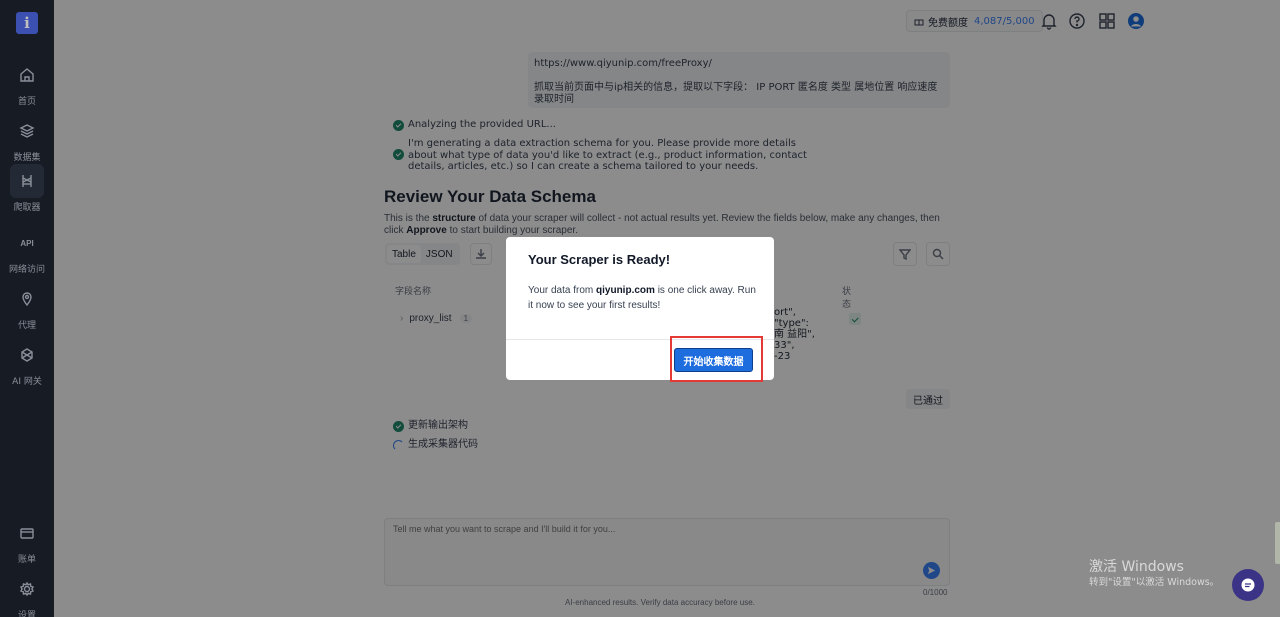 This screenshot has width=1280, height=617. Describe the element at coordinates (27, 308) in the screenshot. I see `modal-backdrop-sidebar` at that location.